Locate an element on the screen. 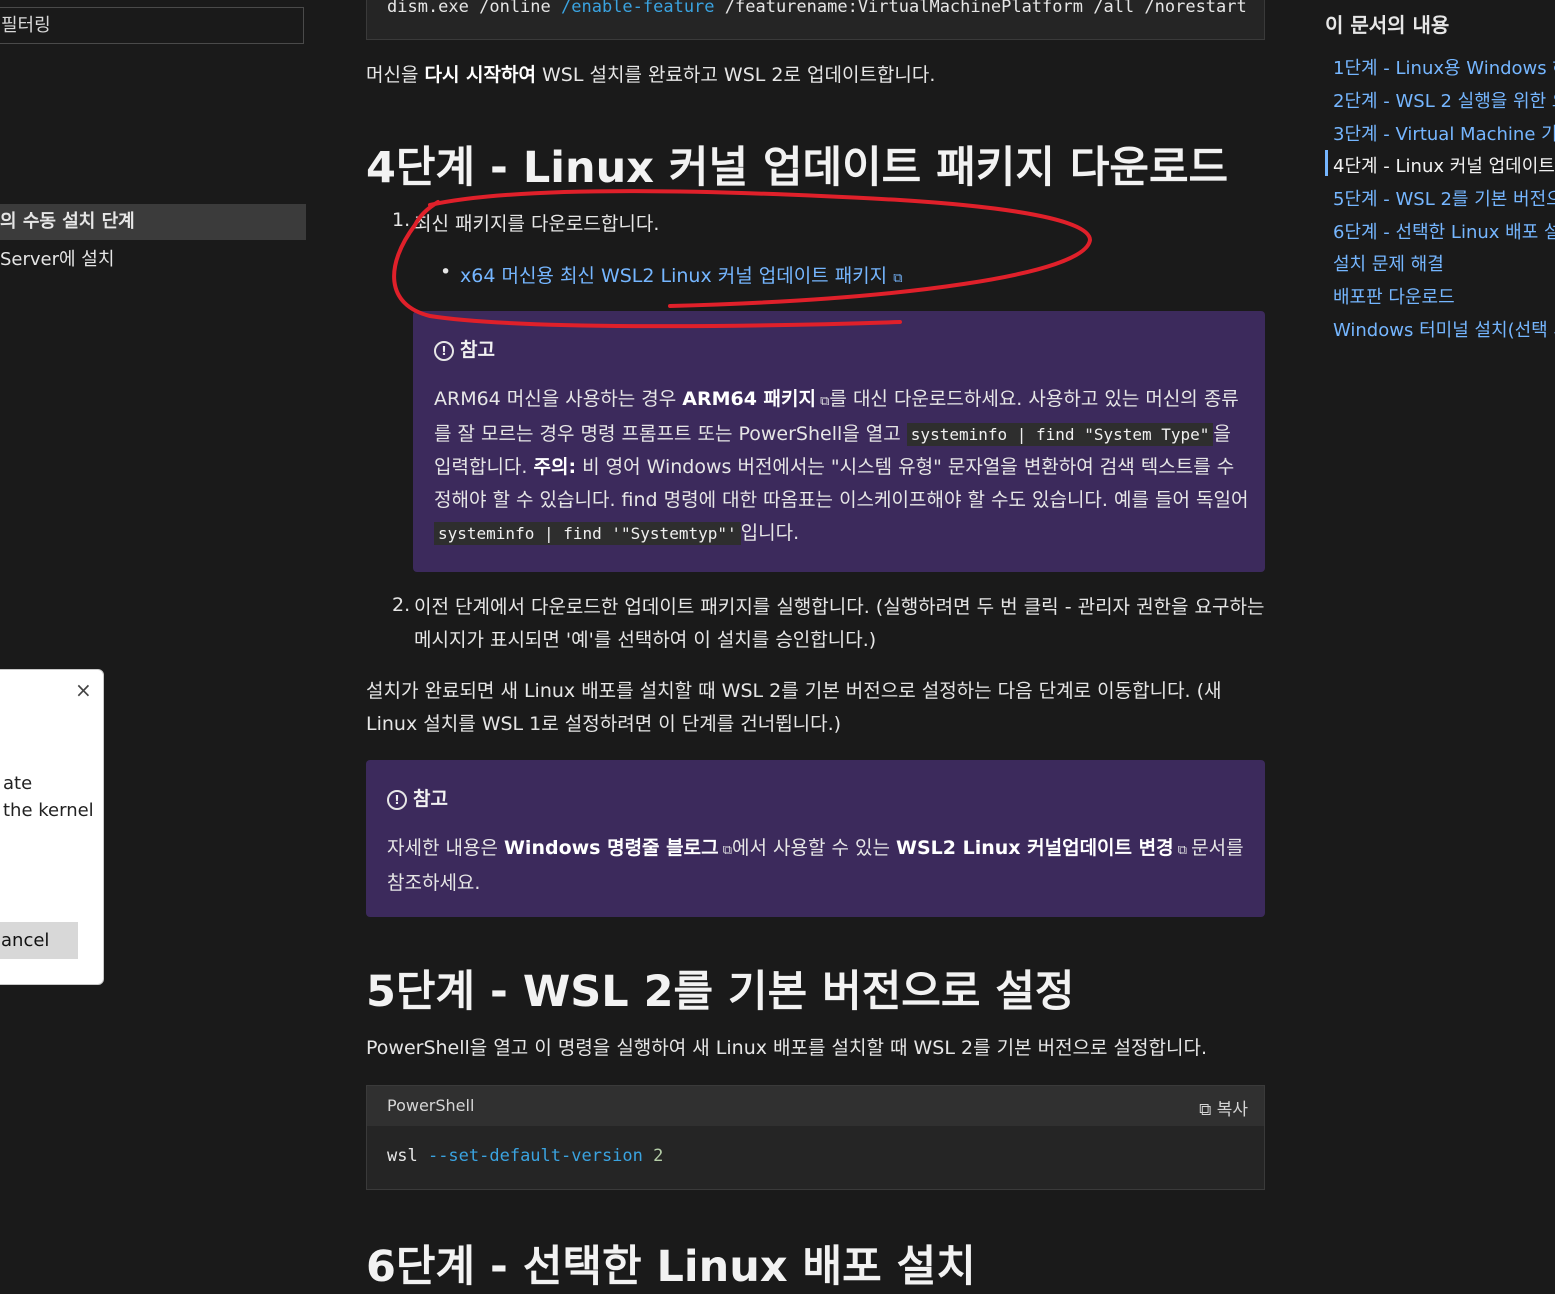 Image resolution: width=1555 pixels, height=1294 pixels. toc-active-indicator is located at coordinates (1326, 163).